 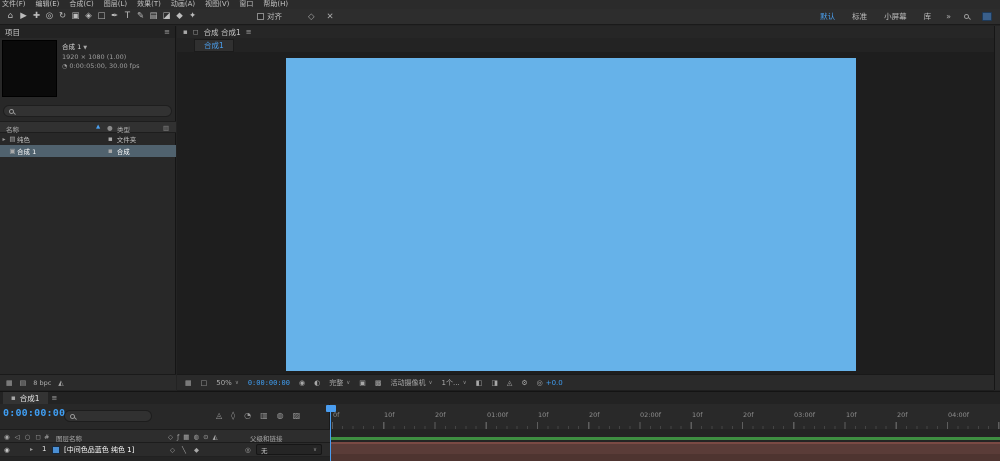 What do you see at coordinates (260, 16) in the screenshot?
I see `snap-checkbox` at bounding box center [260, 16].